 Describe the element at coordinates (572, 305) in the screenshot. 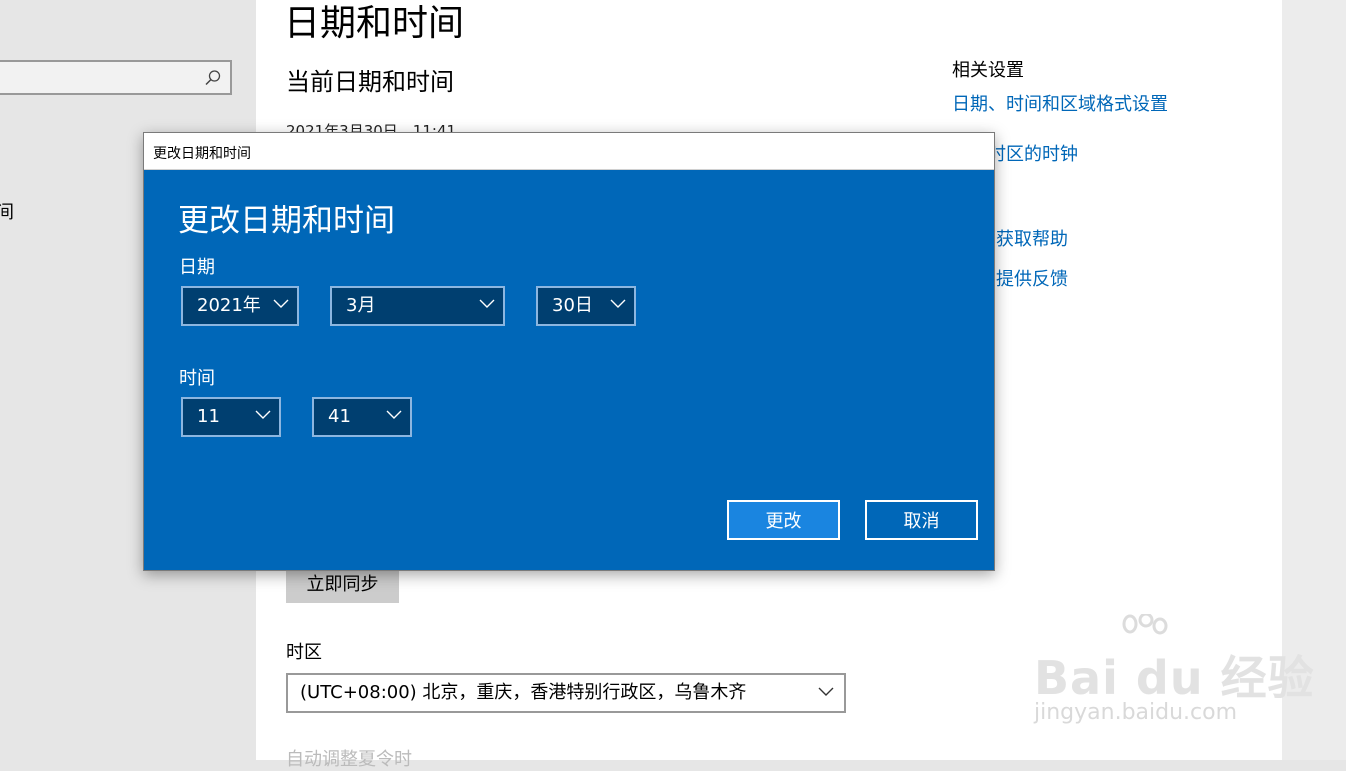

I see `day-value: 30日` at that location.